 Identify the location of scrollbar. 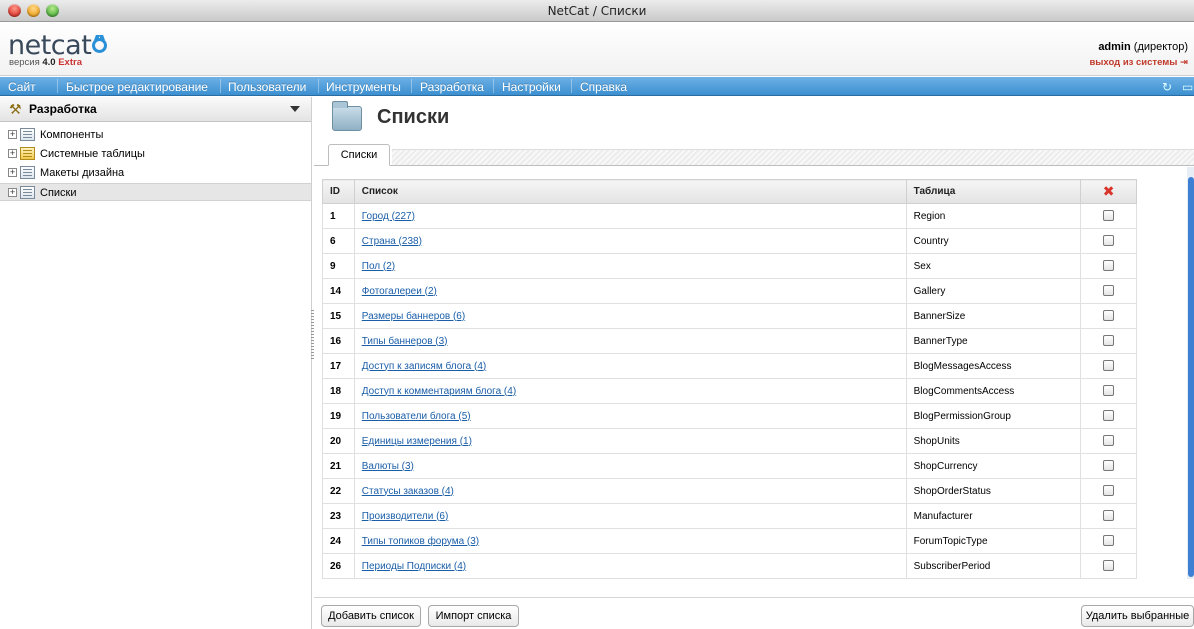
(1190, 373).